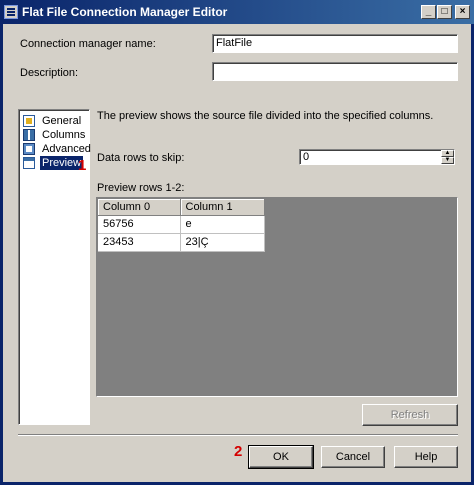 This screenshot has height=485, width=474. What do you see at coordinates (139, 224) in the screenshot?
I see `table-cell: 56756` at bounding box center [139, 224].